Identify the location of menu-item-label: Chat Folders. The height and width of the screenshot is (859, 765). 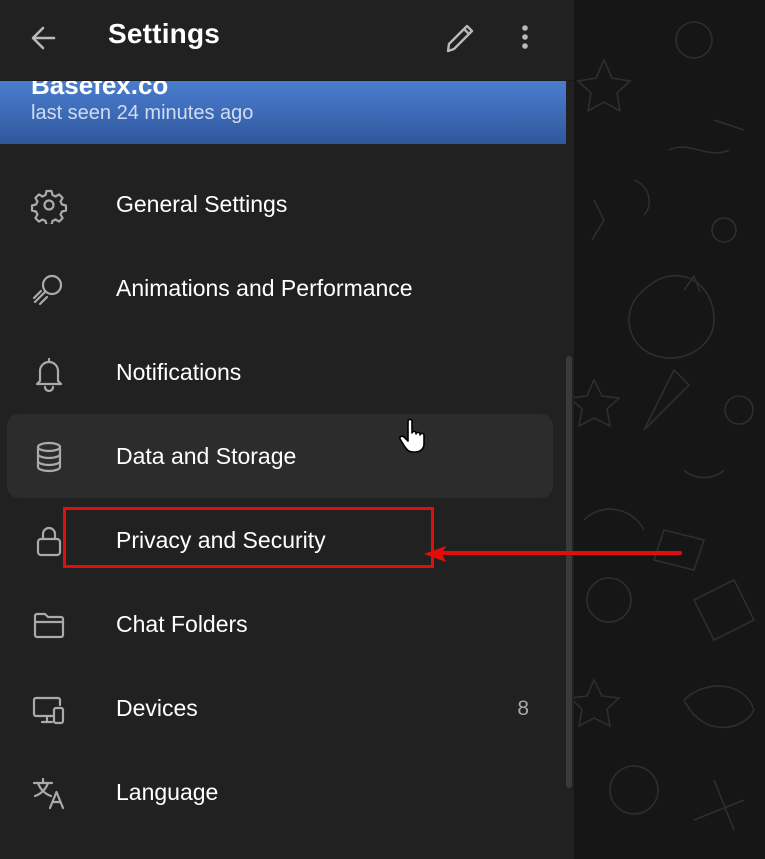
(182, 624).